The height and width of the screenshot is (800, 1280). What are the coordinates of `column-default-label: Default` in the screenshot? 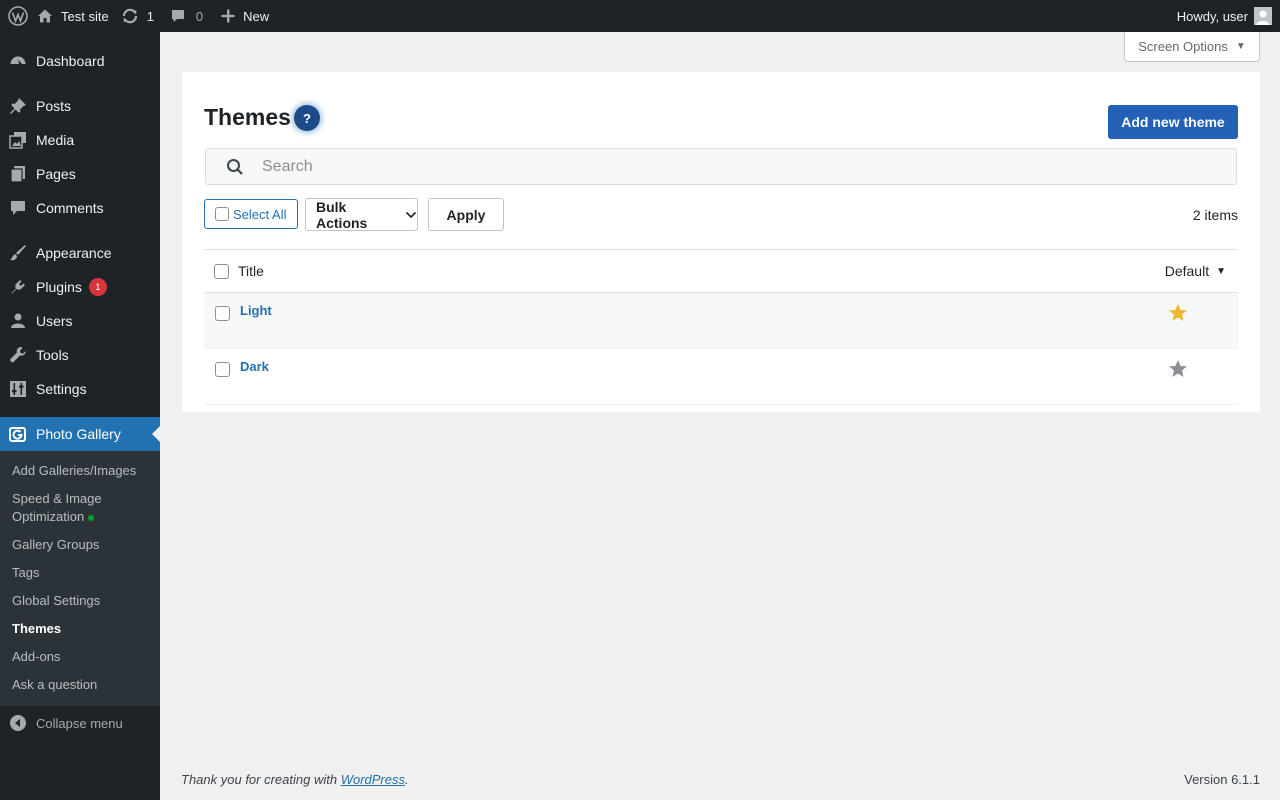 It's located at (1187, 271).